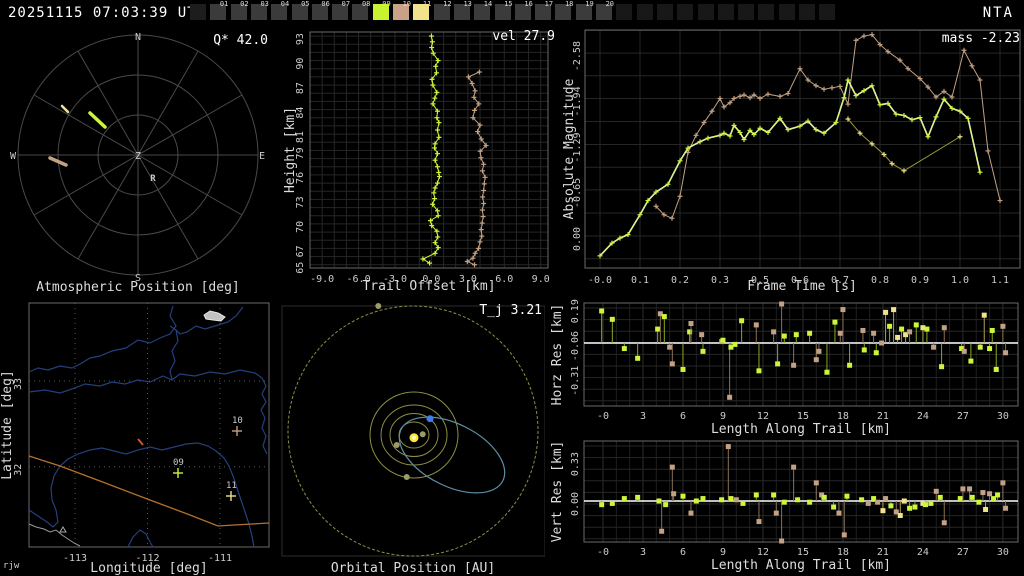 This screenshot has width=1024, height=576. Describe the element at coordinates (300, 88) in the screenshot. I see `svg-text: 87` at that location.